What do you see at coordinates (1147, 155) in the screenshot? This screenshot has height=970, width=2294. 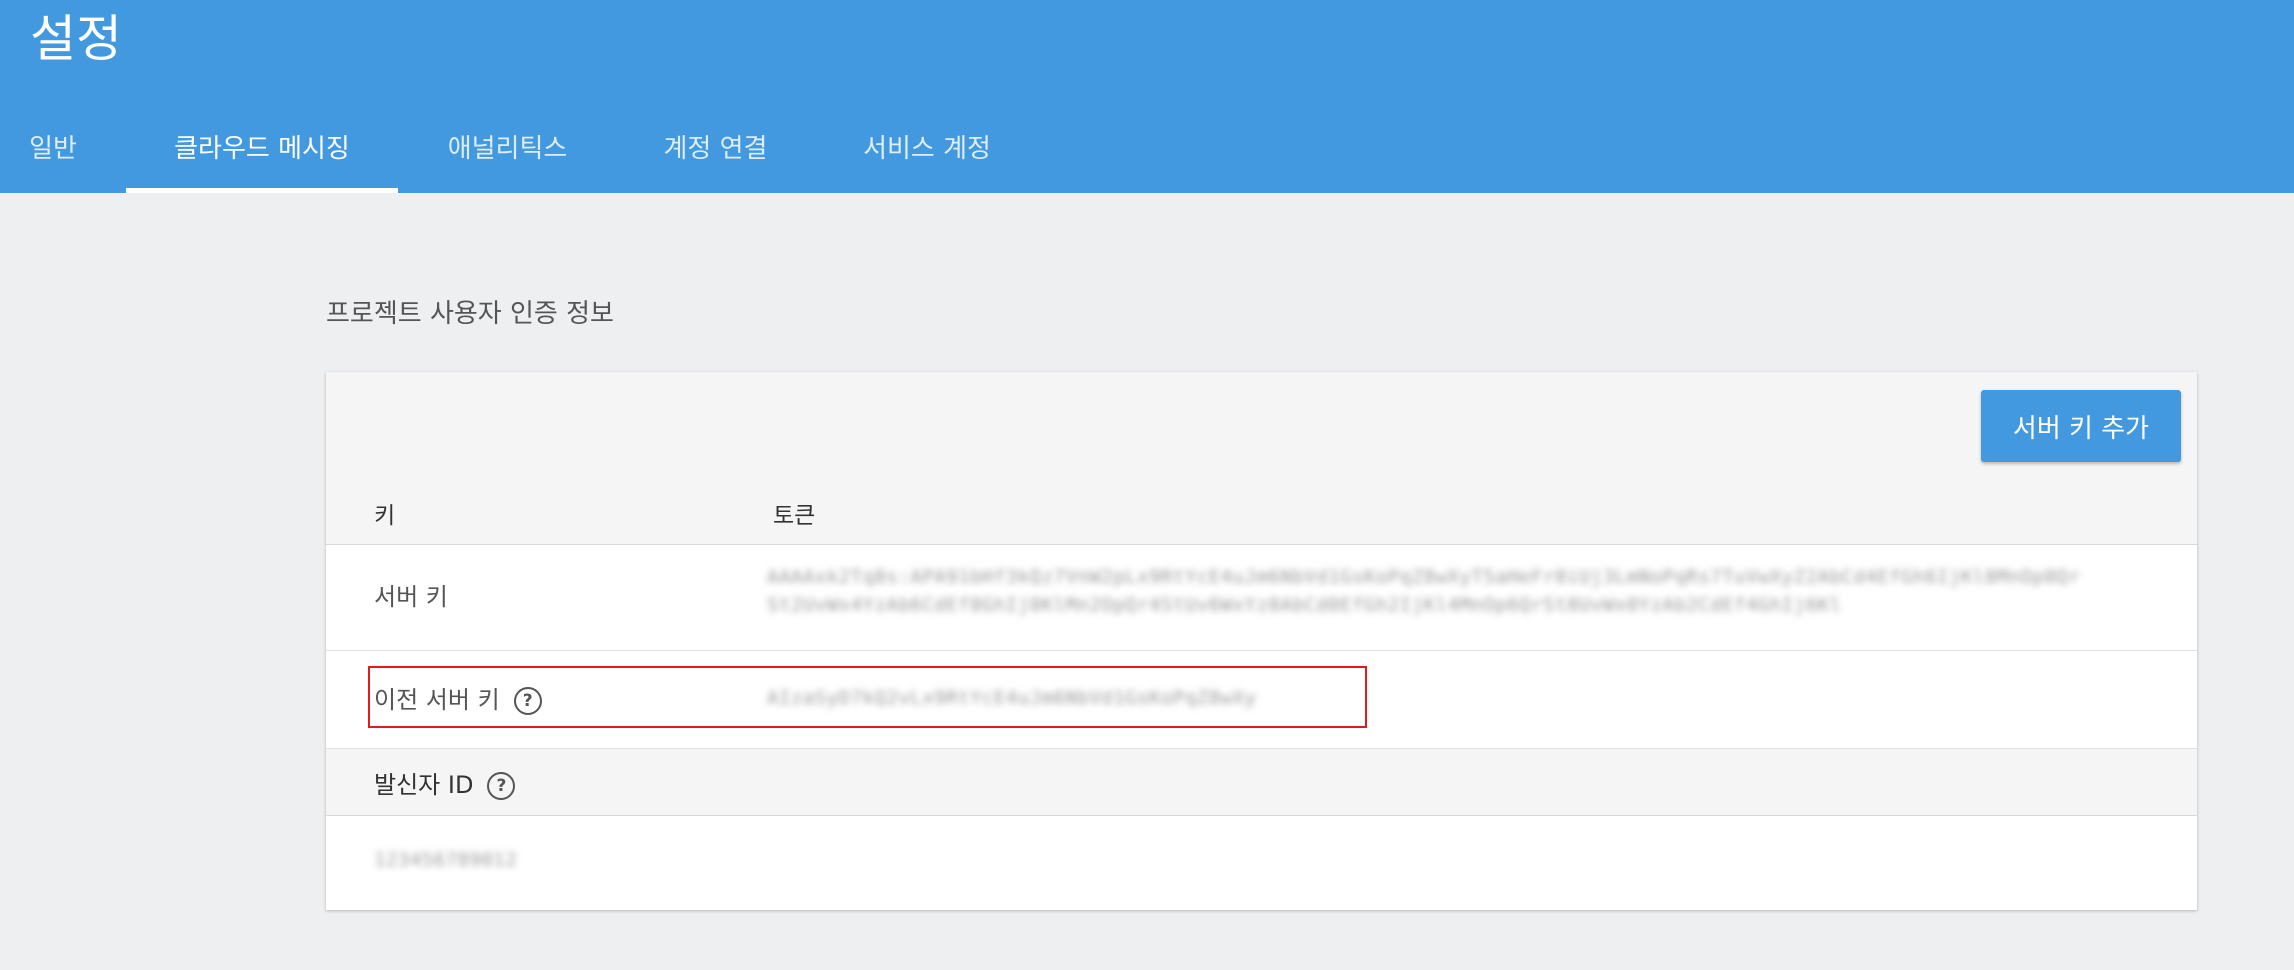 I see `tab-bar: 일반 클라우드 메시징 애널리틱스 계정 연결 서비스 계정` at bounding box center [1147, 155].